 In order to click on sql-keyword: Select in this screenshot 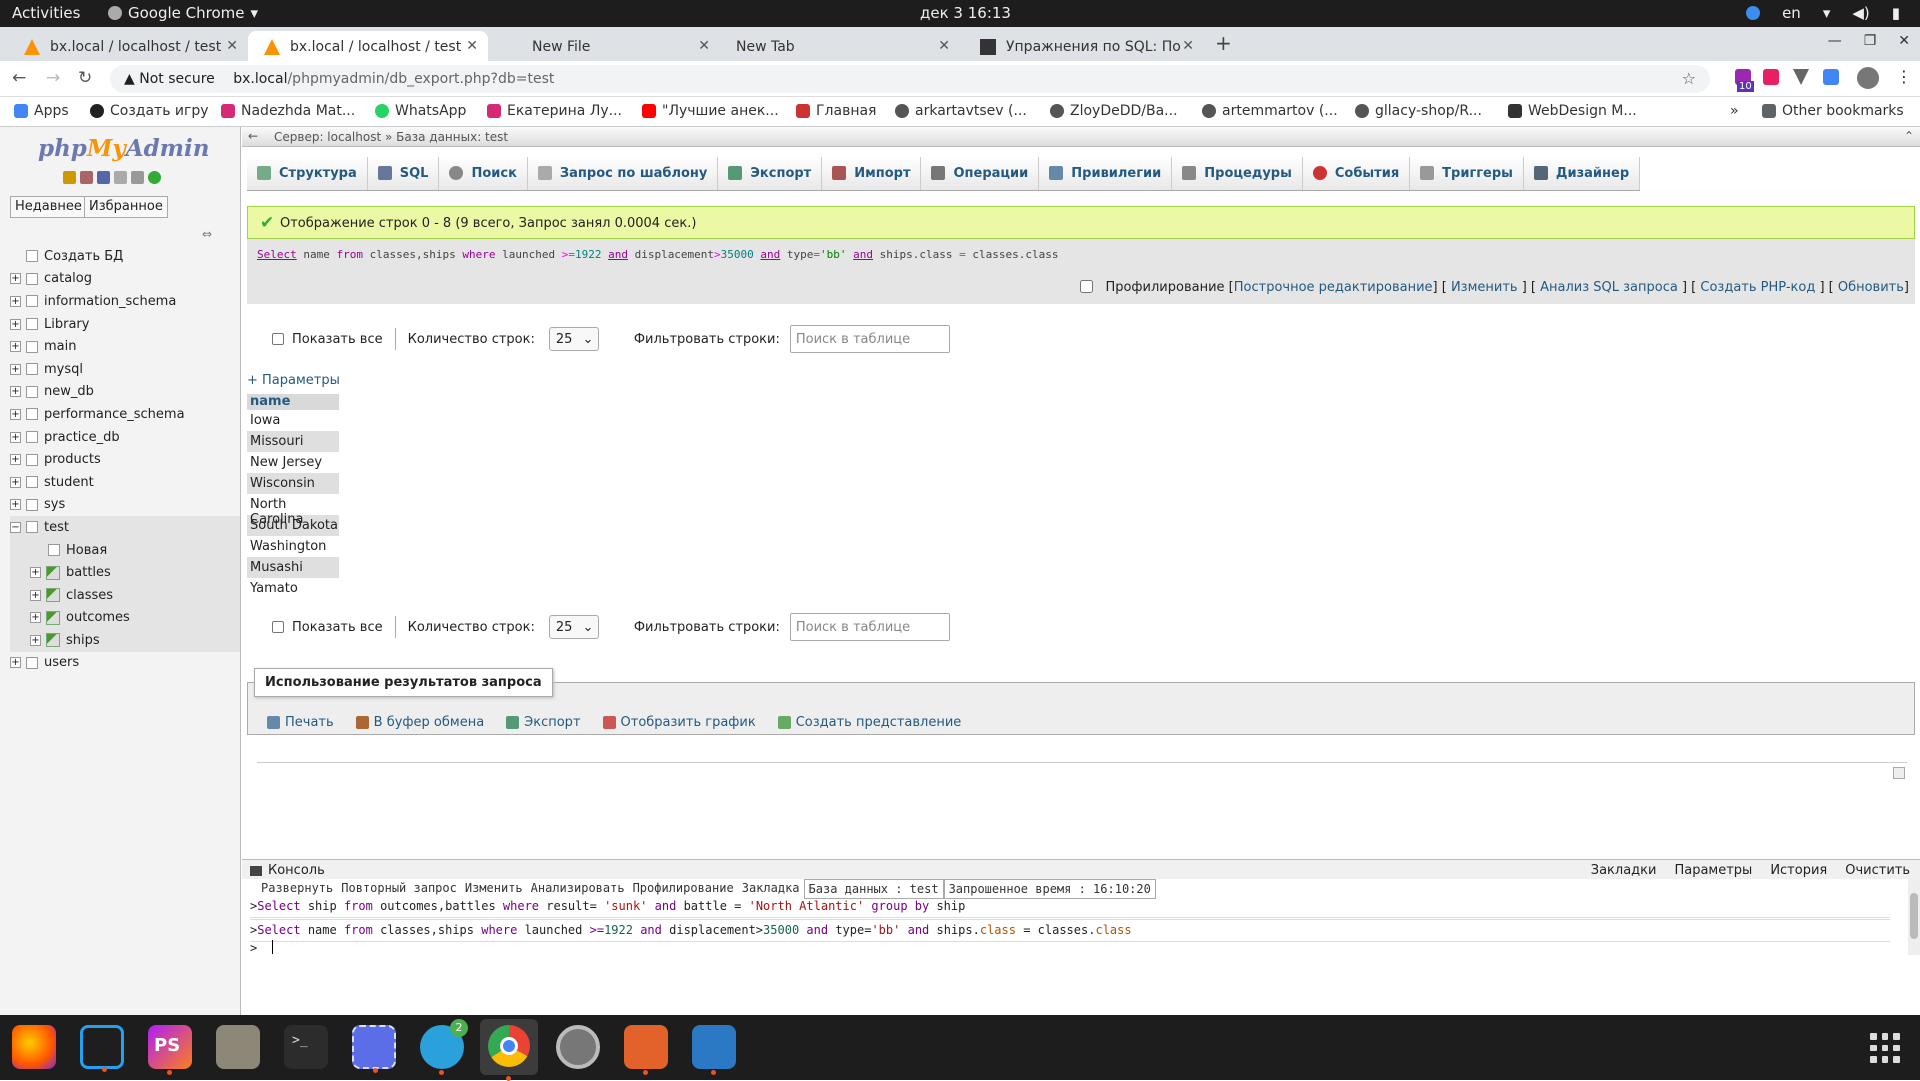, I will do `click(277, 254)`.